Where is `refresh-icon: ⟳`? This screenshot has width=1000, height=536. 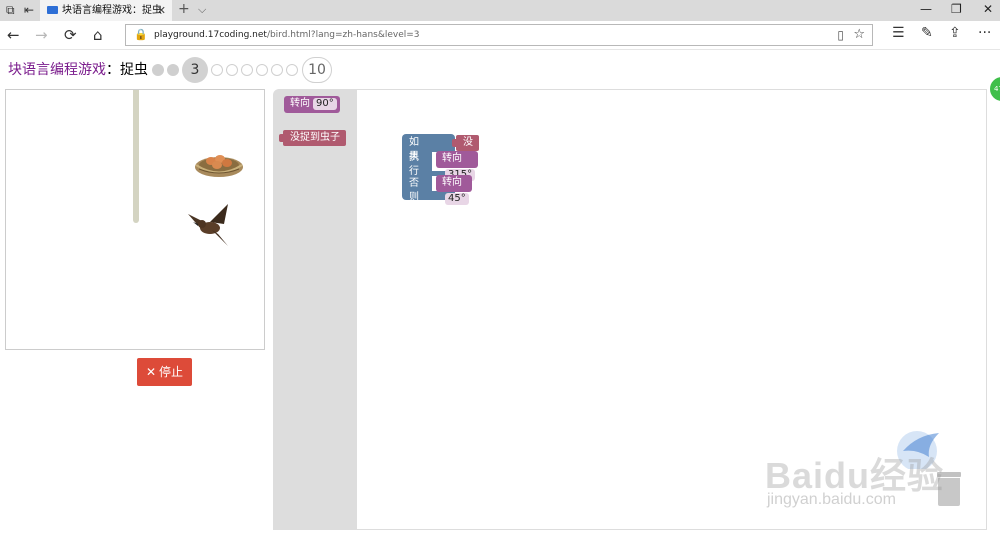
refresh-icon: ⟳ is located at coordinates (70, 35).